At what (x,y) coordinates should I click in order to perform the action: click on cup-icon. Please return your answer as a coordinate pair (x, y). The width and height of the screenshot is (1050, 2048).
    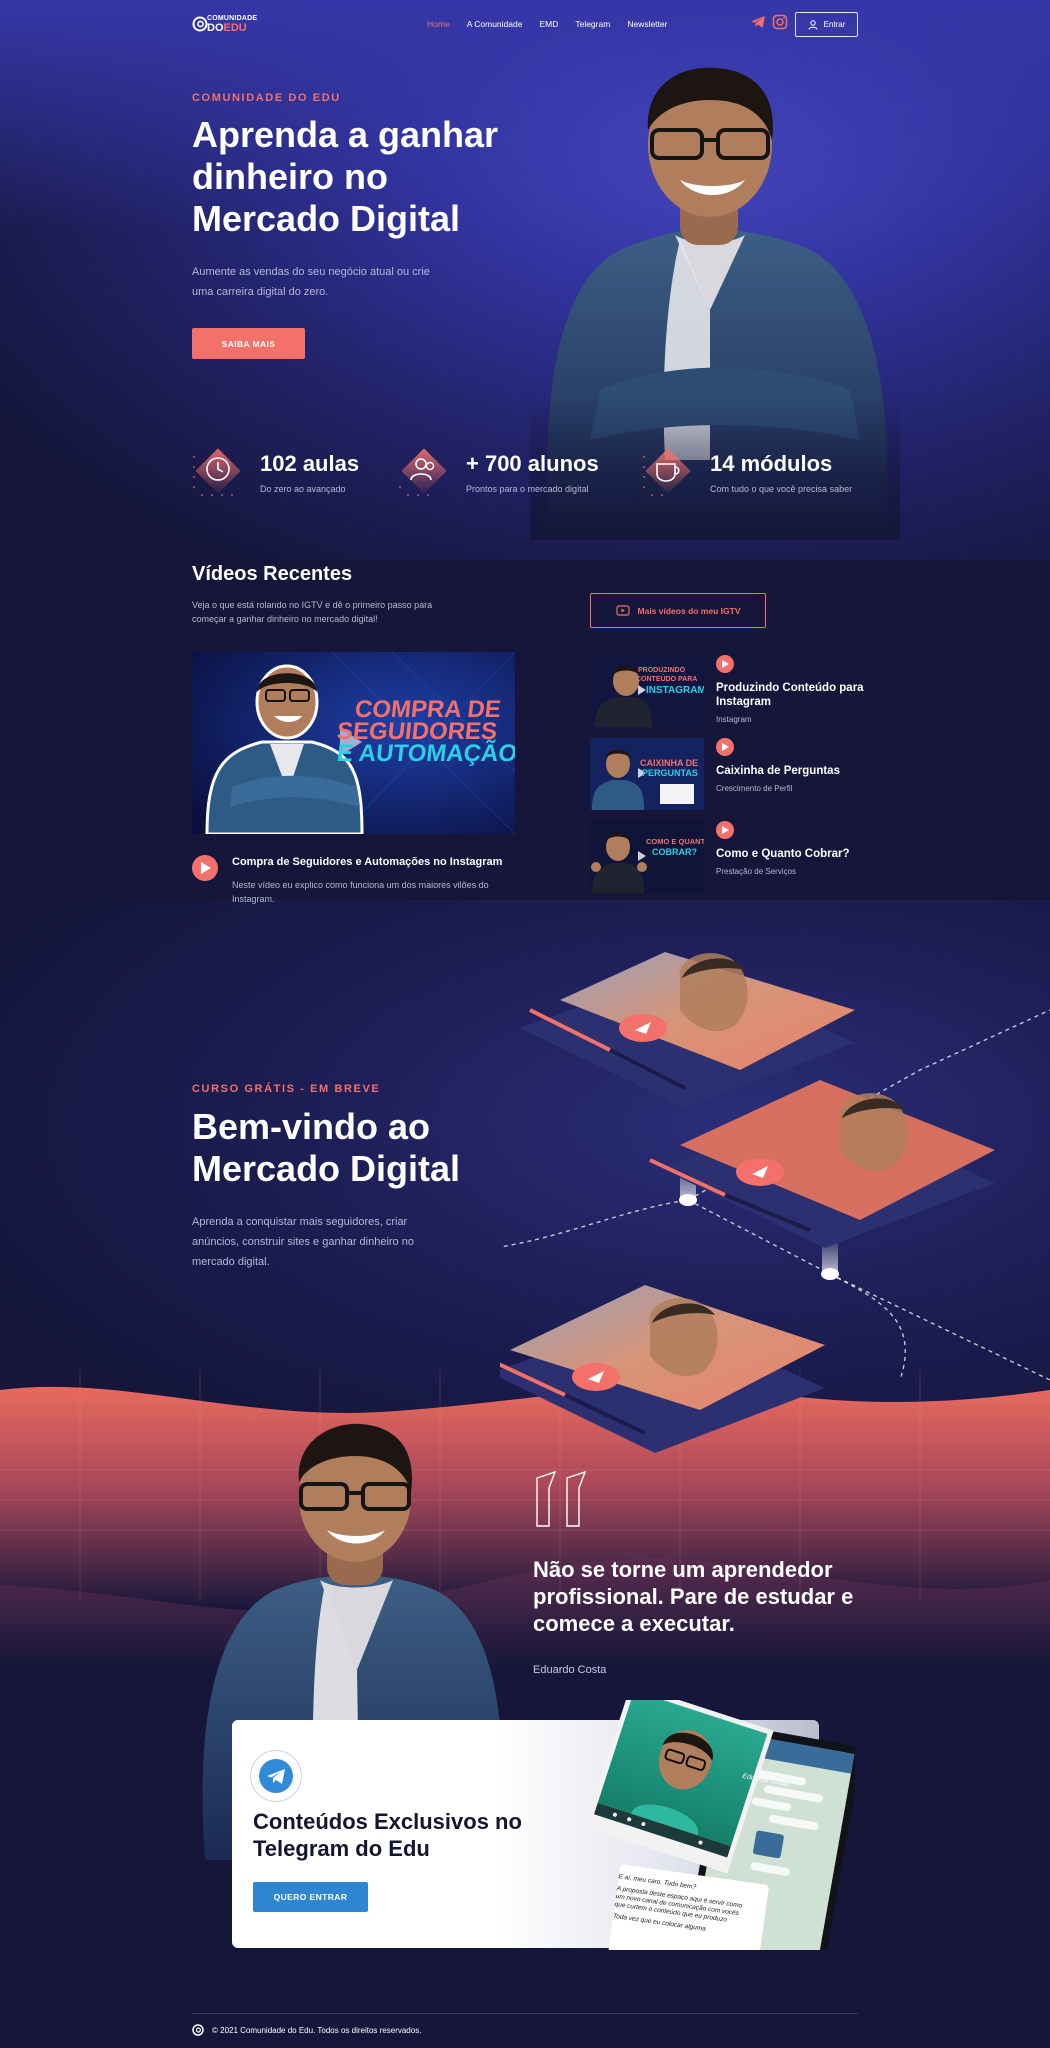
    Looking at the image, I should click on (667, 472).